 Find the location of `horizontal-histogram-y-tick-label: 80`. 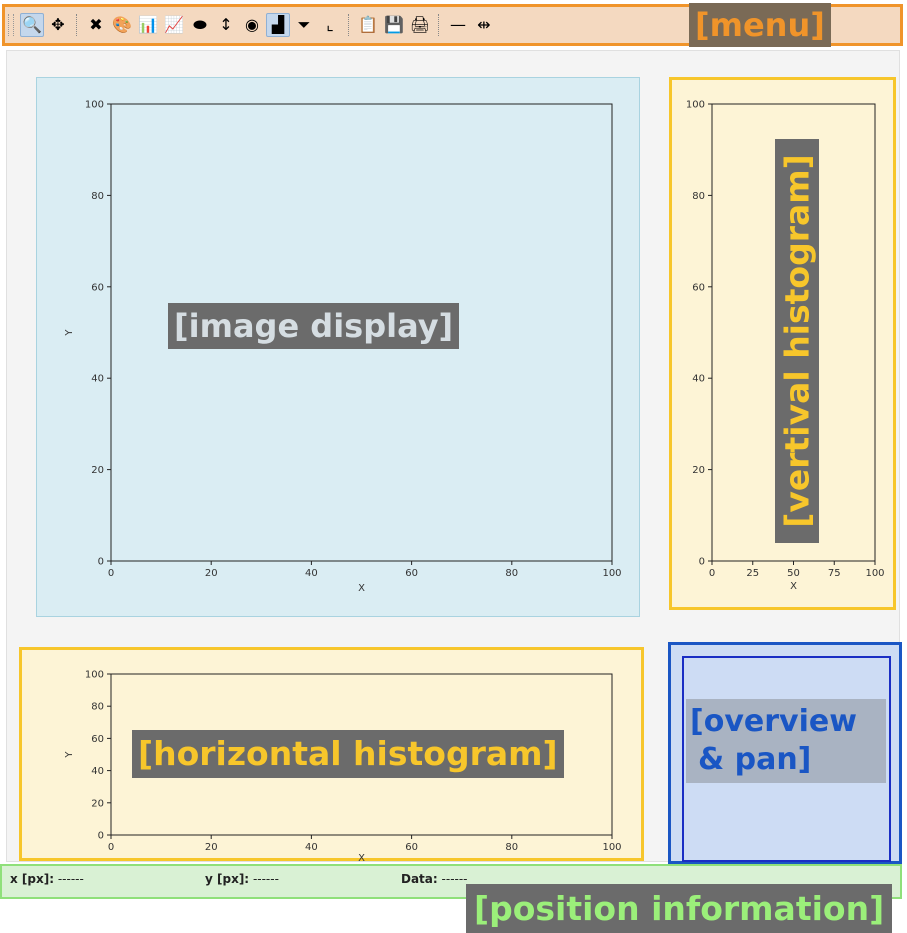

horizontal-histogram-y-tick-label: 80 is located at coordinates (97, 707).